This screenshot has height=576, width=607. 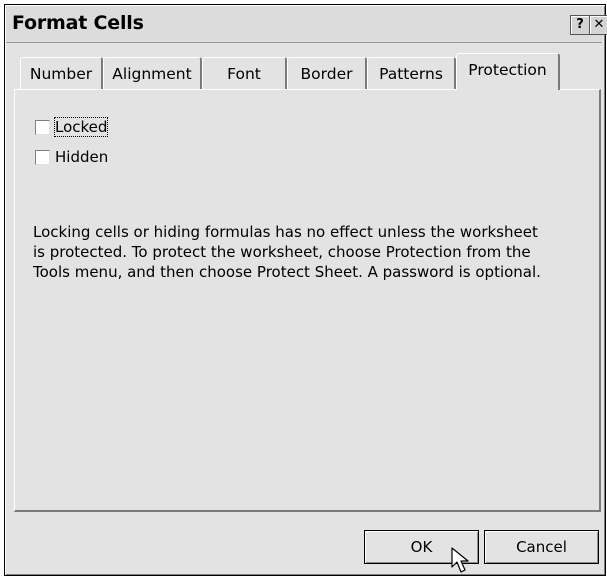 I want to click on tab-font-label: Font, so click(x=244, y=74).